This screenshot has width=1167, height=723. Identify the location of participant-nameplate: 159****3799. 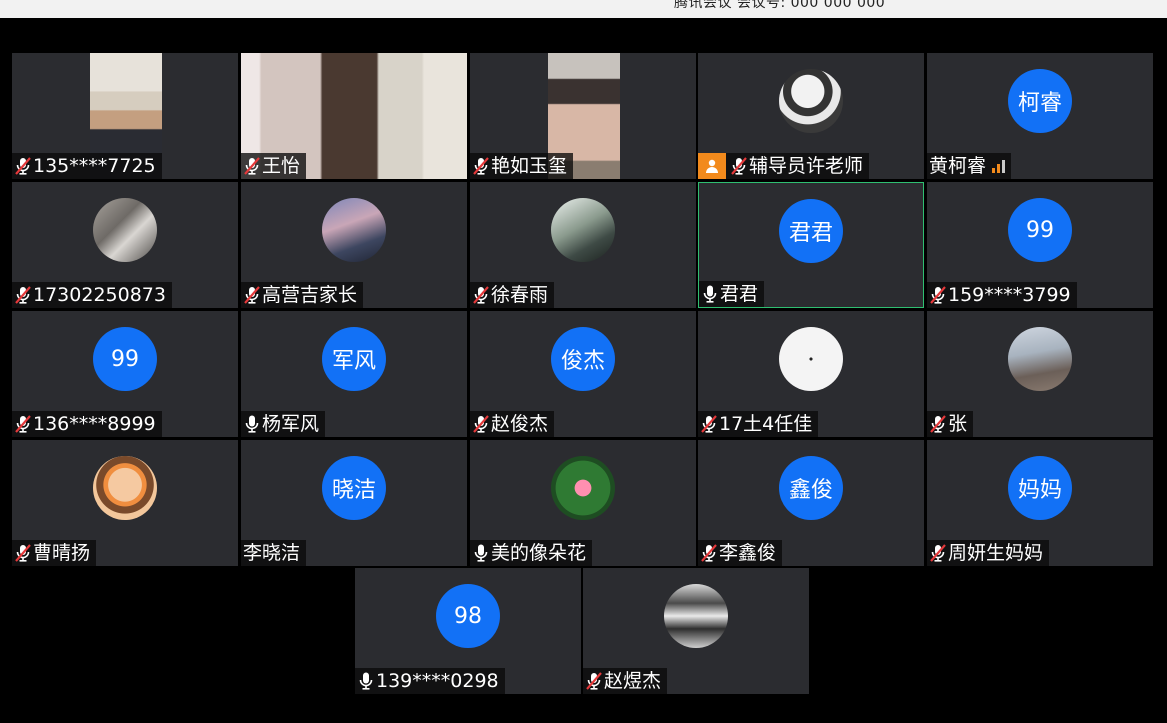
(1002, 295).